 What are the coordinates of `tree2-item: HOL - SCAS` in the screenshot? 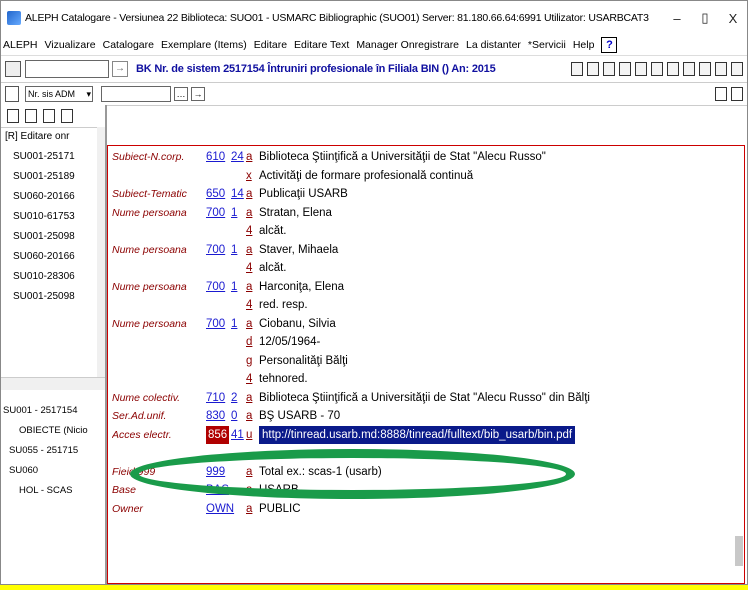 It's located at (53, 491).